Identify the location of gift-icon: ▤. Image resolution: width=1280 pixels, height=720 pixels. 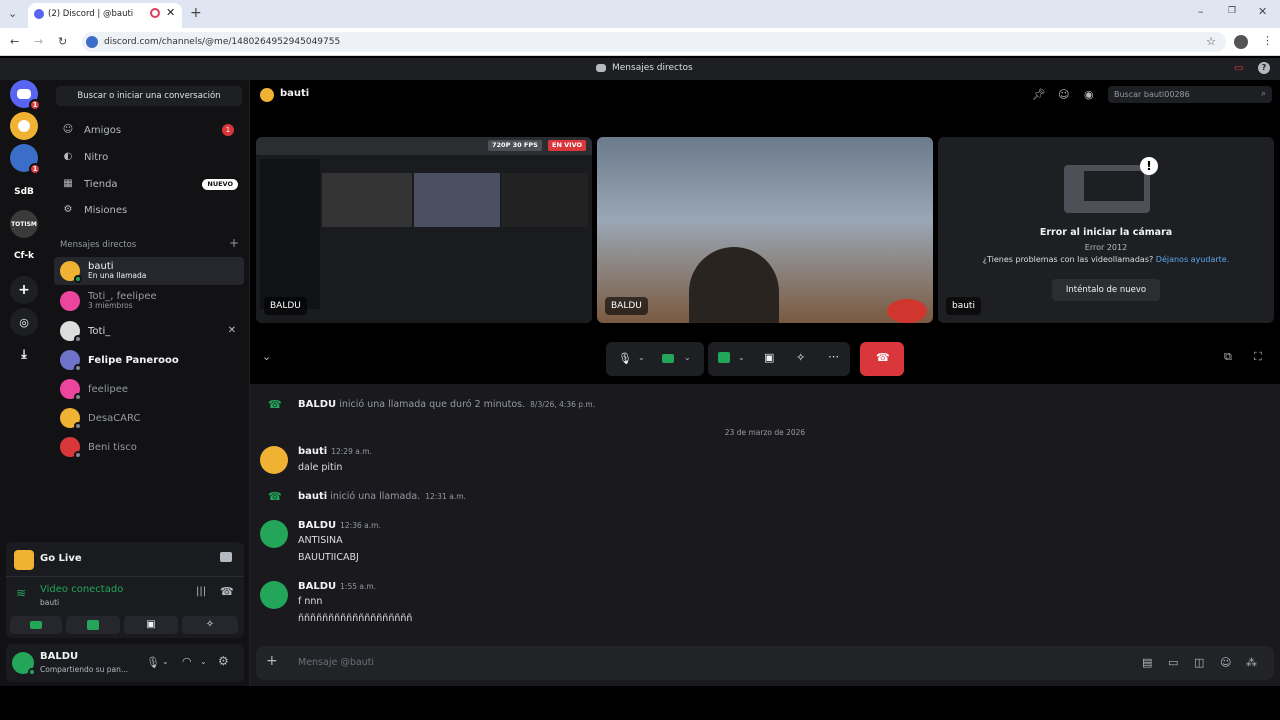
(1147, 662).